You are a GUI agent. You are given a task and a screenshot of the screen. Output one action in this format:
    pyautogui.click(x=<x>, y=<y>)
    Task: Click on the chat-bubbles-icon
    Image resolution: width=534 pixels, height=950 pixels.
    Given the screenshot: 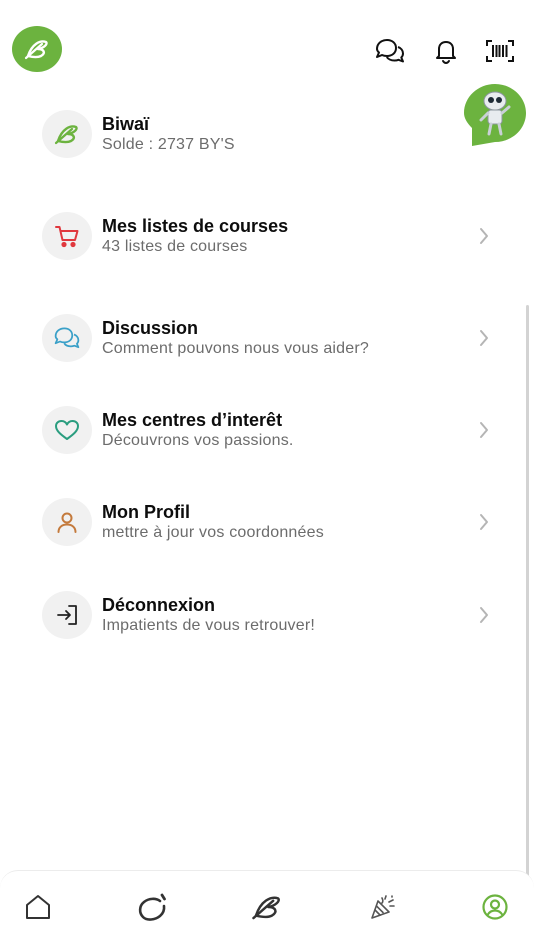 What is the action you would take?
    pyautogui.click(x=67, y=338)
    